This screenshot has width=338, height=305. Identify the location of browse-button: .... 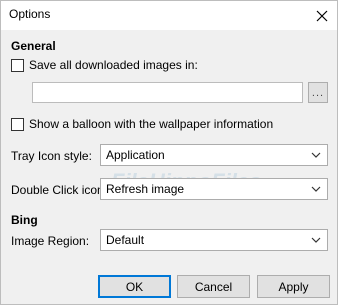
(318, 92).